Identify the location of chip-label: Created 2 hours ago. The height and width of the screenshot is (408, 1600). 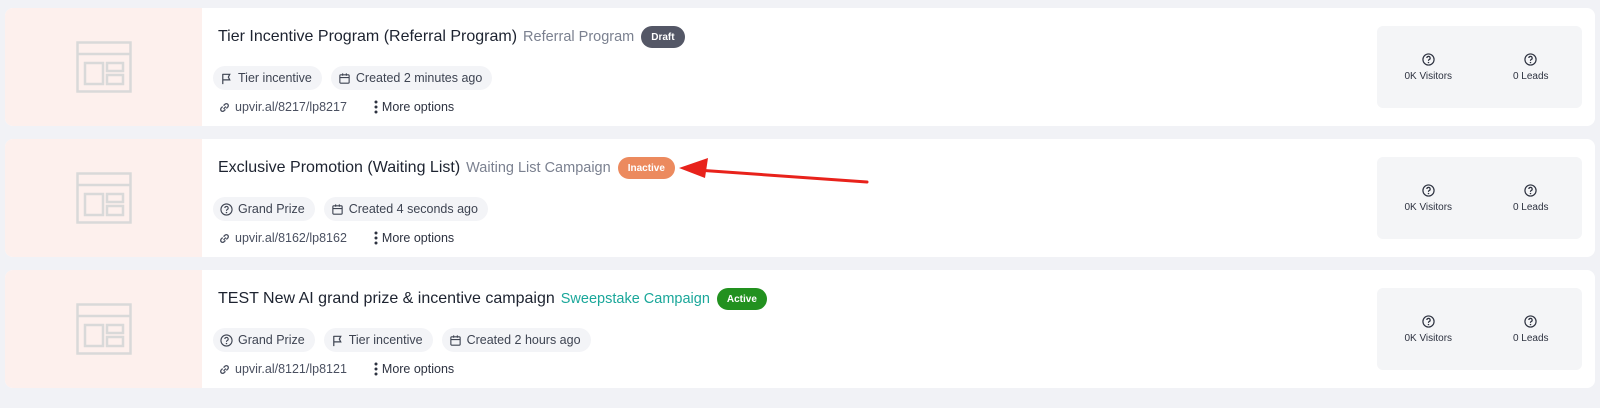
(523, 340).